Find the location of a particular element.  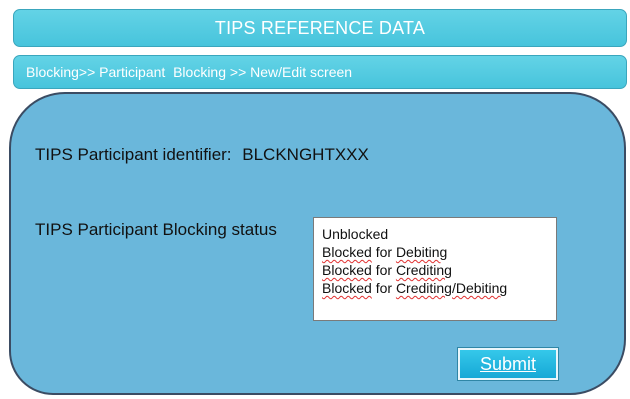

status-option: Blocked for Crediting is located at coordinates (435, 270).